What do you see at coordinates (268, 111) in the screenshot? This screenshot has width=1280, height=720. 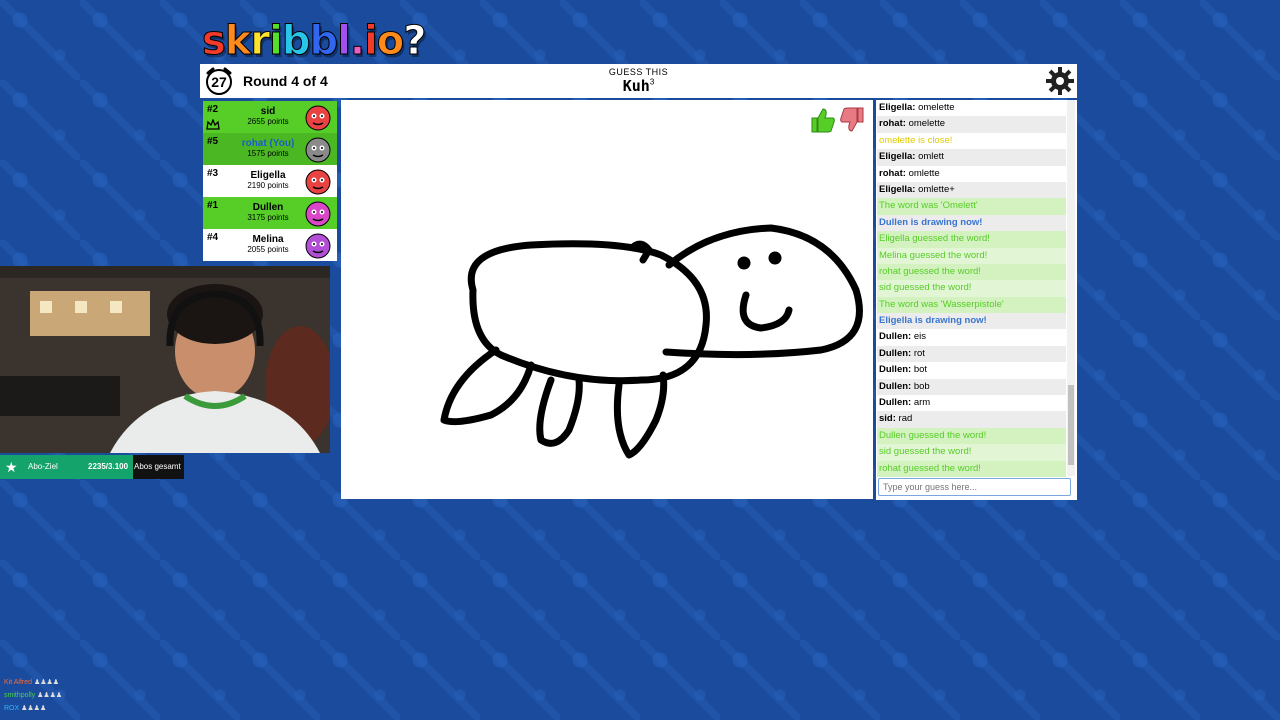 I see `player-name: sid` at bounding box center [268, 111].